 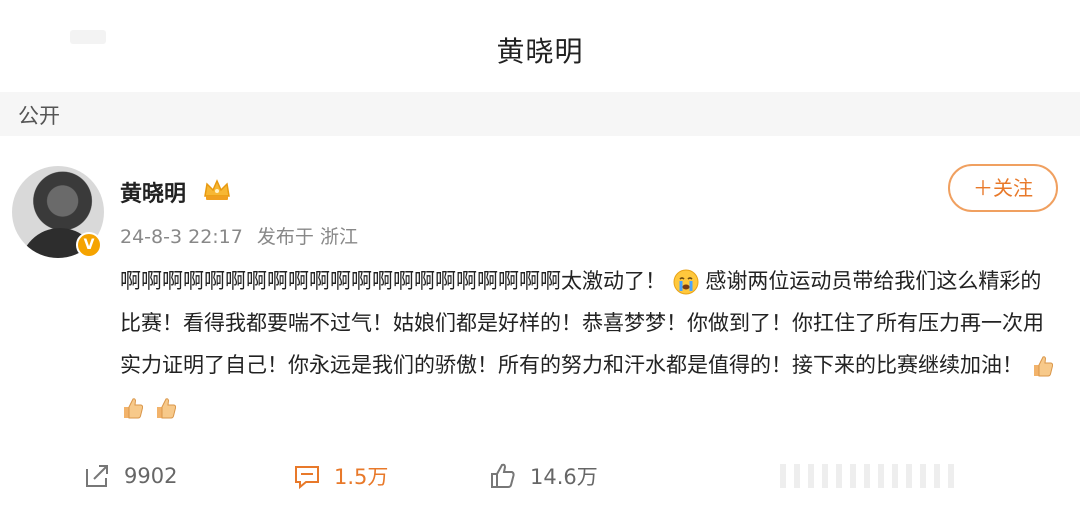 What do you see at coordinates (540, 114) in the screenshot?
I see `visibility-strip: 公开` at bounding box center [540, 114].